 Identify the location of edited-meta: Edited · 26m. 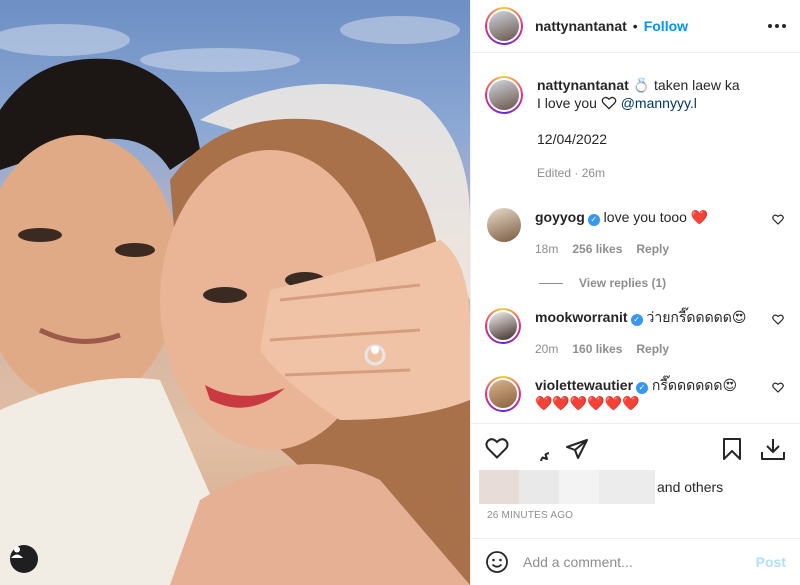
(571, 173).